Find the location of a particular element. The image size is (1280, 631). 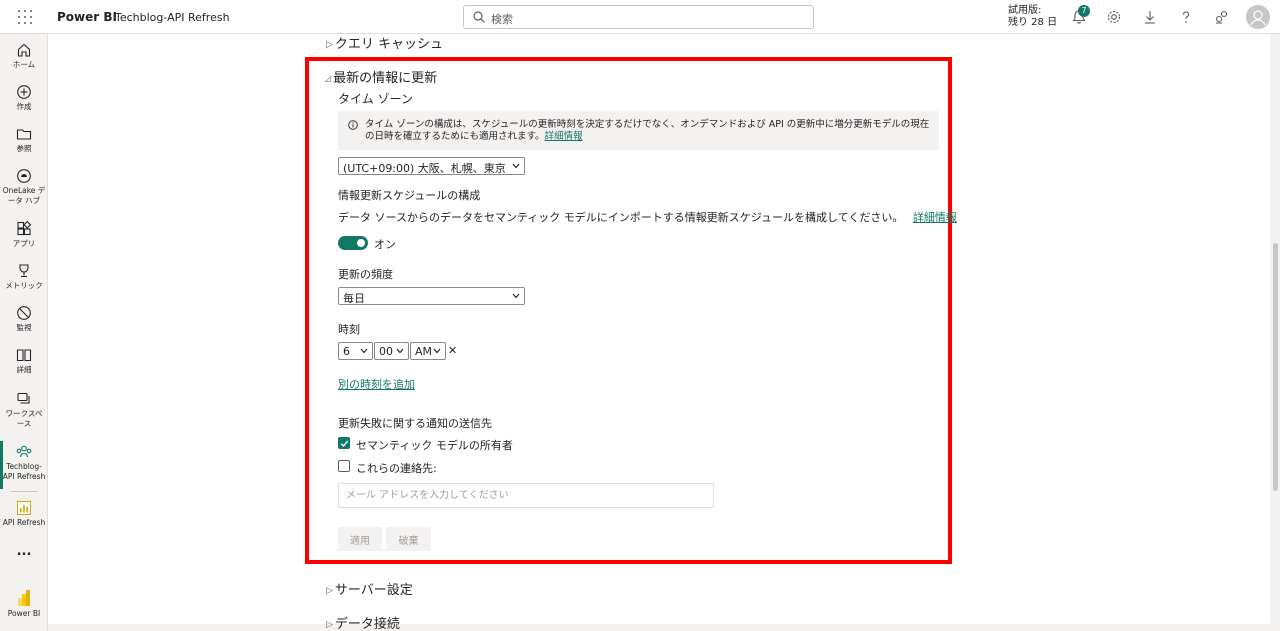

monitor-icon is located at coordinates (24, 313).